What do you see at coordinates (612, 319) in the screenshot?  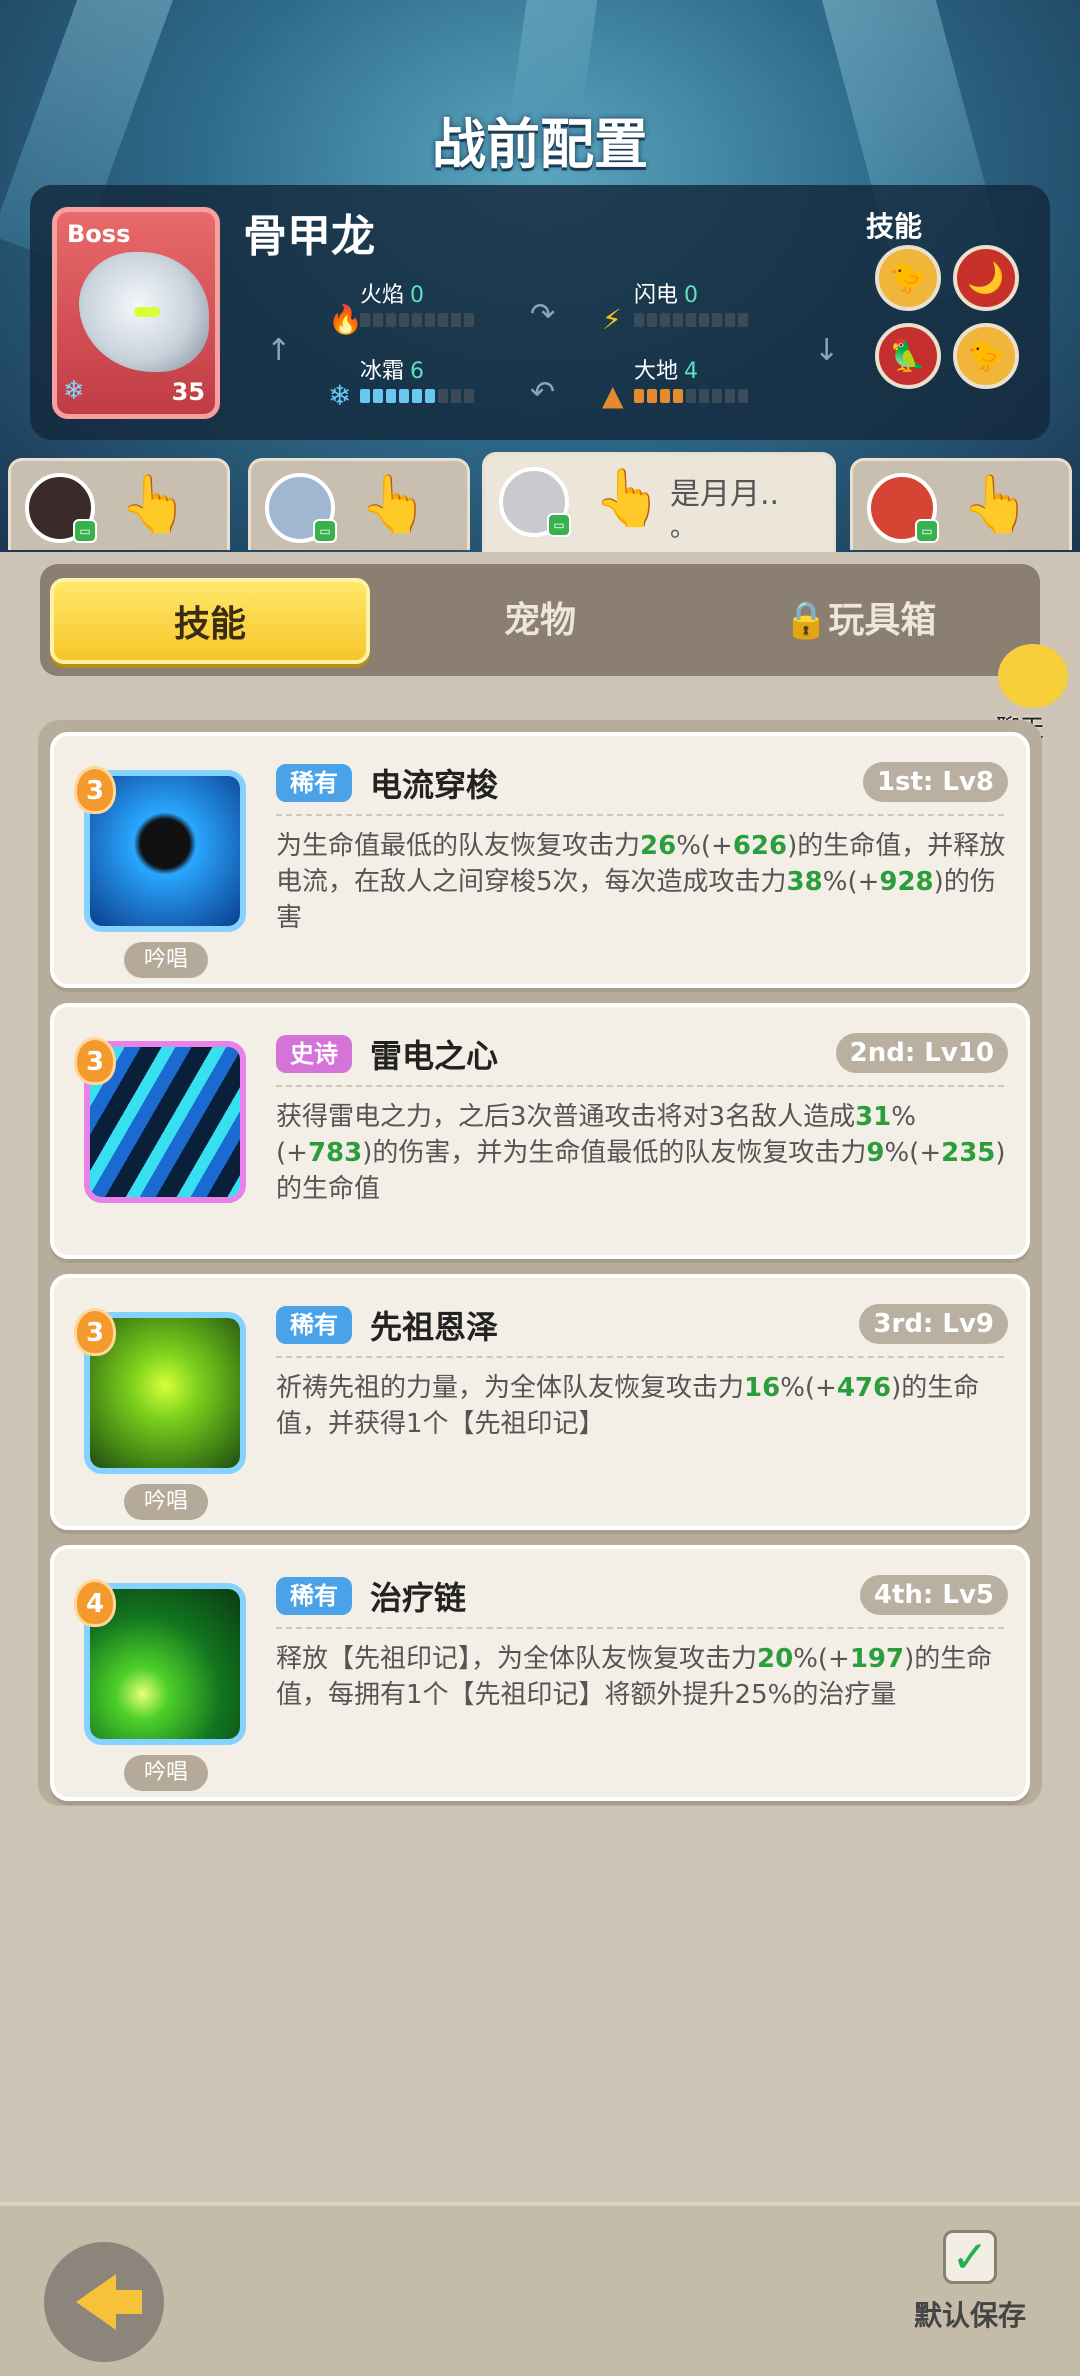 I see `lightning-icon: ⚡` at bounding box center [612, 319].